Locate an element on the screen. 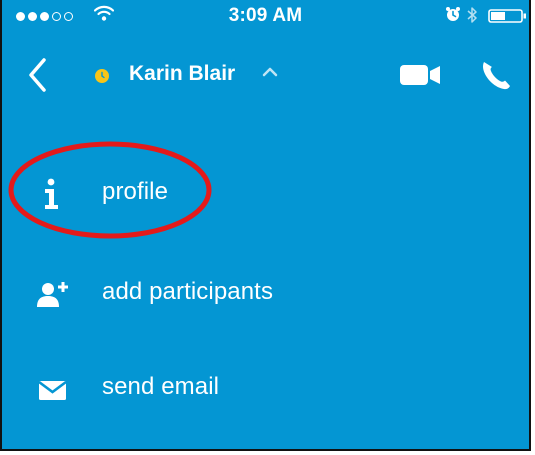 The height and width of the screenshot is (455, 535). presence-away-icon is located at coordinates (102, 76).